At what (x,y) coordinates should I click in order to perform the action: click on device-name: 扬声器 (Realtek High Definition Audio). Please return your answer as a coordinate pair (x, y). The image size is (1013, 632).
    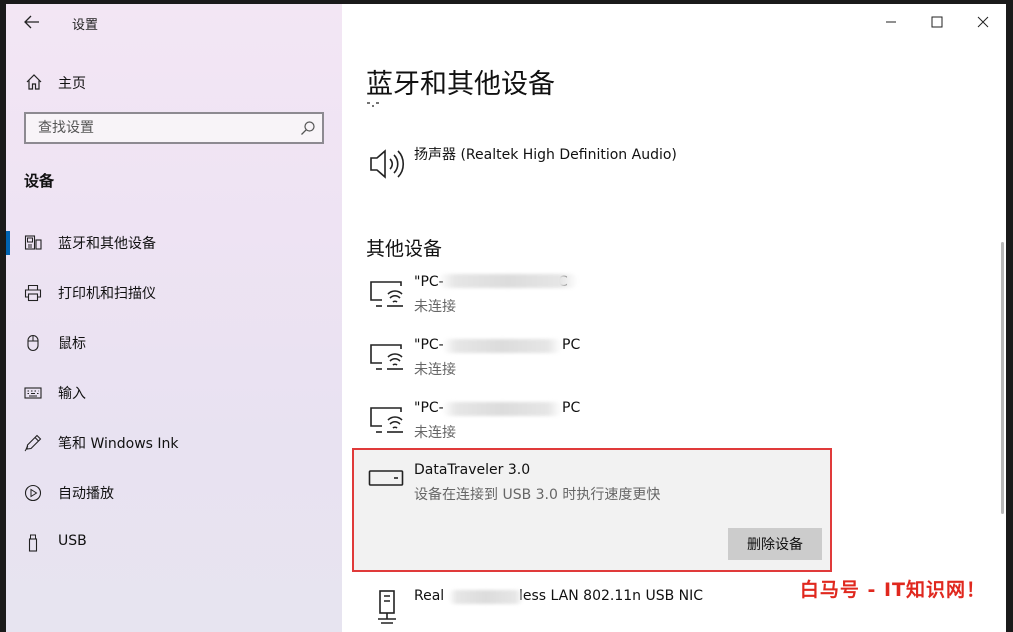
    Looking at the image, I should click on (545, 155).